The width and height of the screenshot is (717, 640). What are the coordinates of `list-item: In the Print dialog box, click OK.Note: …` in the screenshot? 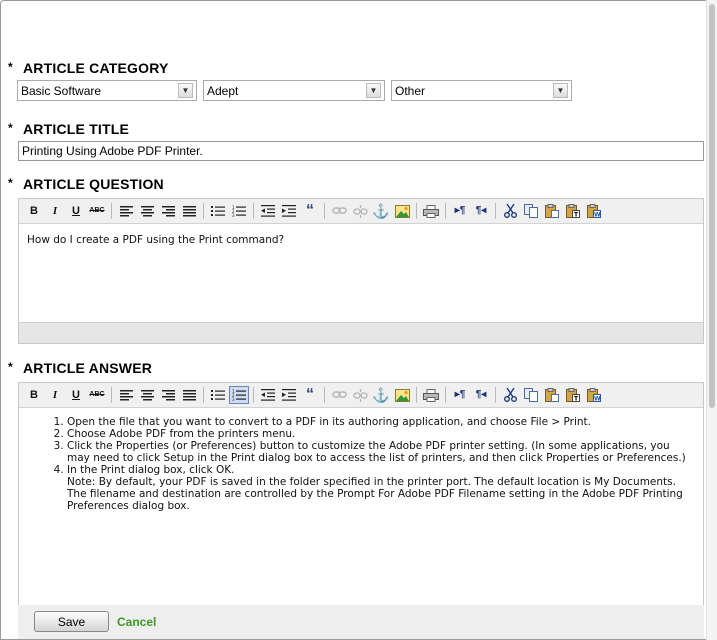 It's located at (380, 488).